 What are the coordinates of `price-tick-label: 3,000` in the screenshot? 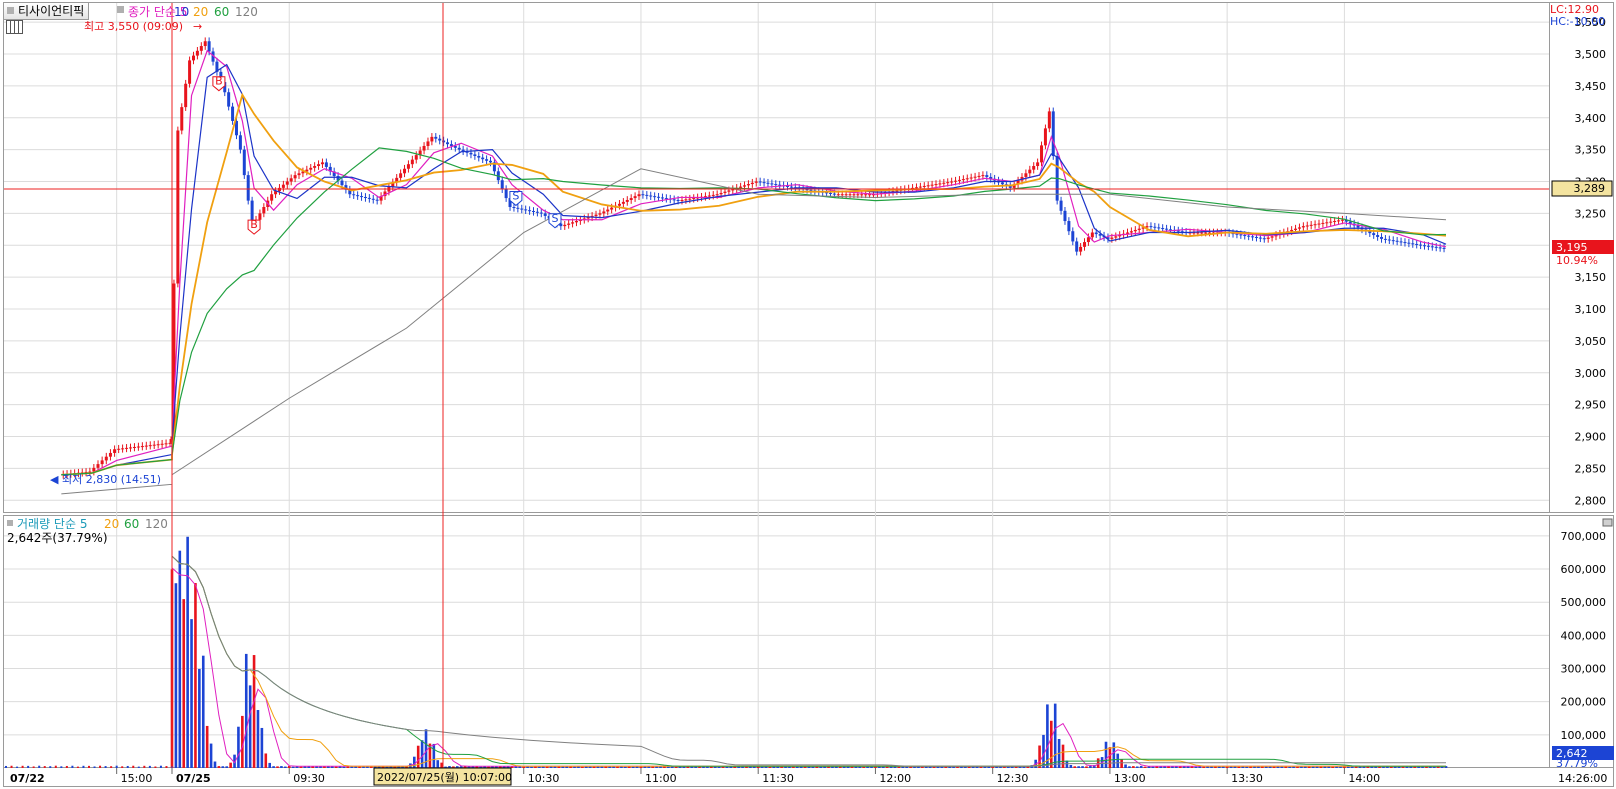 It's located at (1591, 373).